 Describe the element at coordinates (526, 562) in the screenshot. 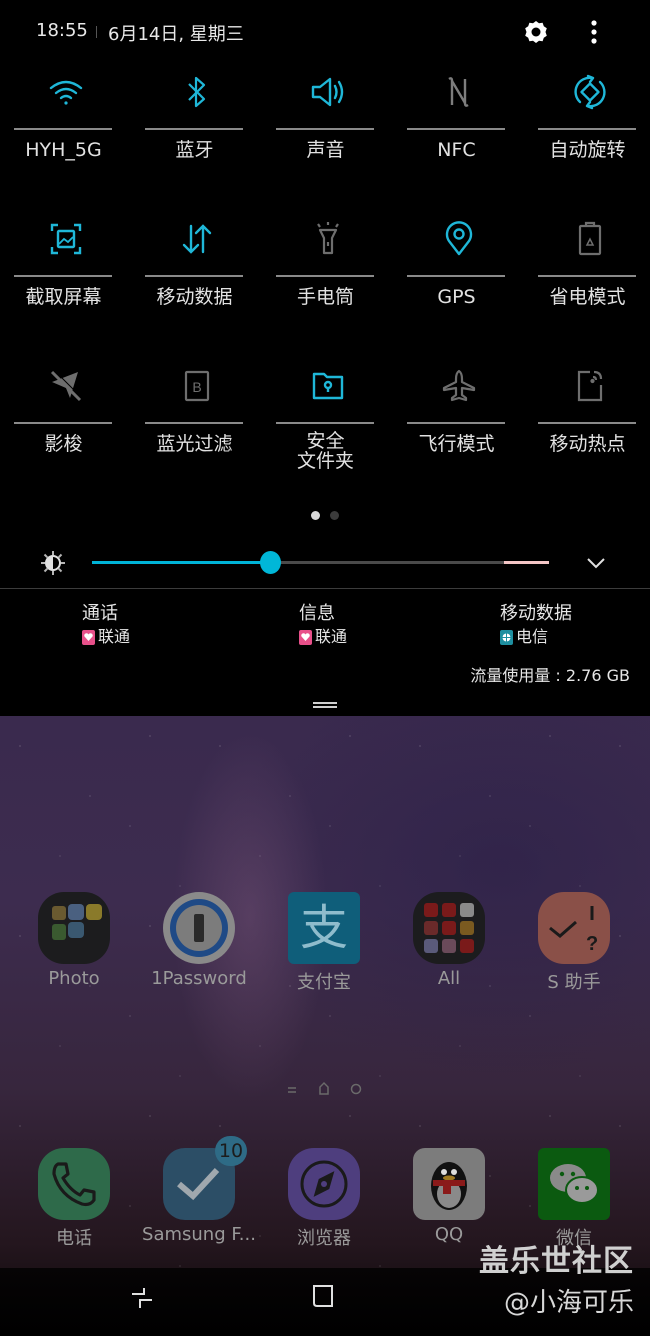

I see `brightness-high-zone` at that location.